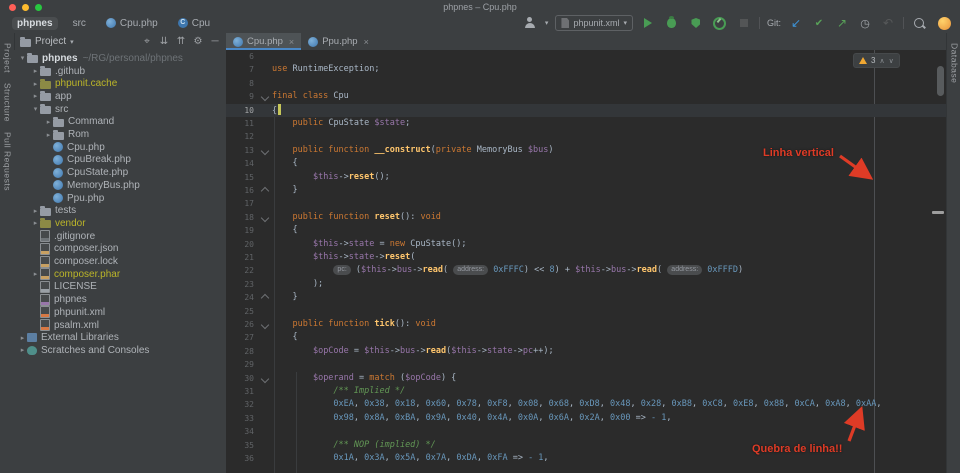 The width and height of the screenshot is (960, 473). Describe the element at coordinates (586, 431) in the screenshot. I see `code-line-34: 34` at that location.